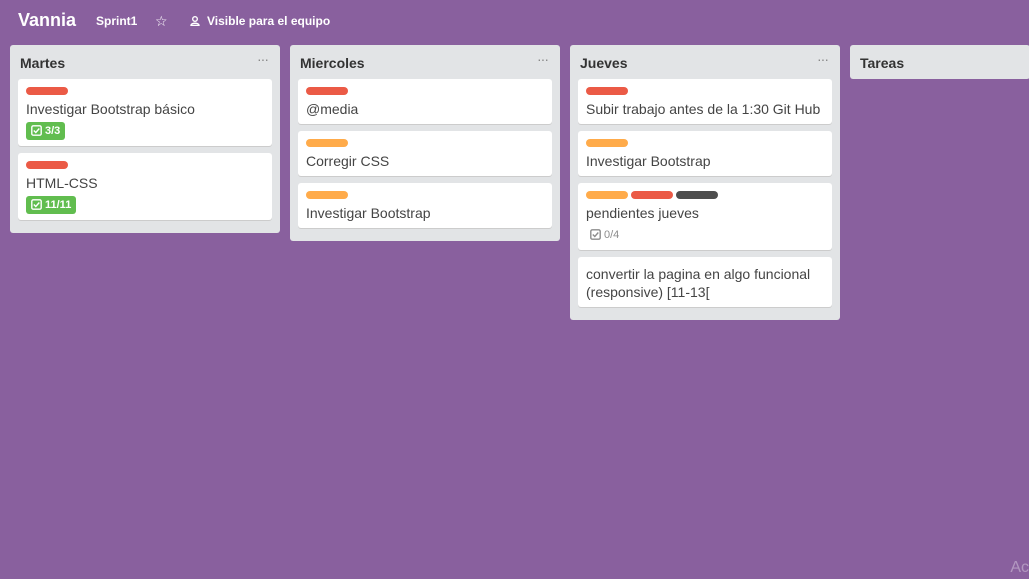  What do you see at coordinates (332, 109) in the screenshot?
I see `card-title: @media` at bounding box center [332, 109].